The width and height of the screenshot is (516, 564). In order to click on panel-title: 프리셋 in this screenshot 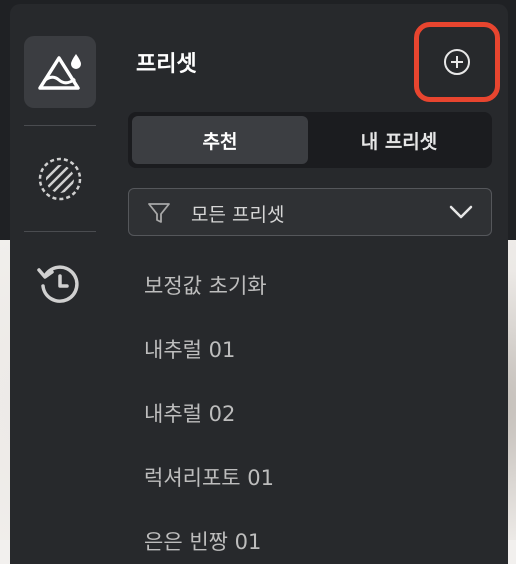, I will do `click(166, 64)`.